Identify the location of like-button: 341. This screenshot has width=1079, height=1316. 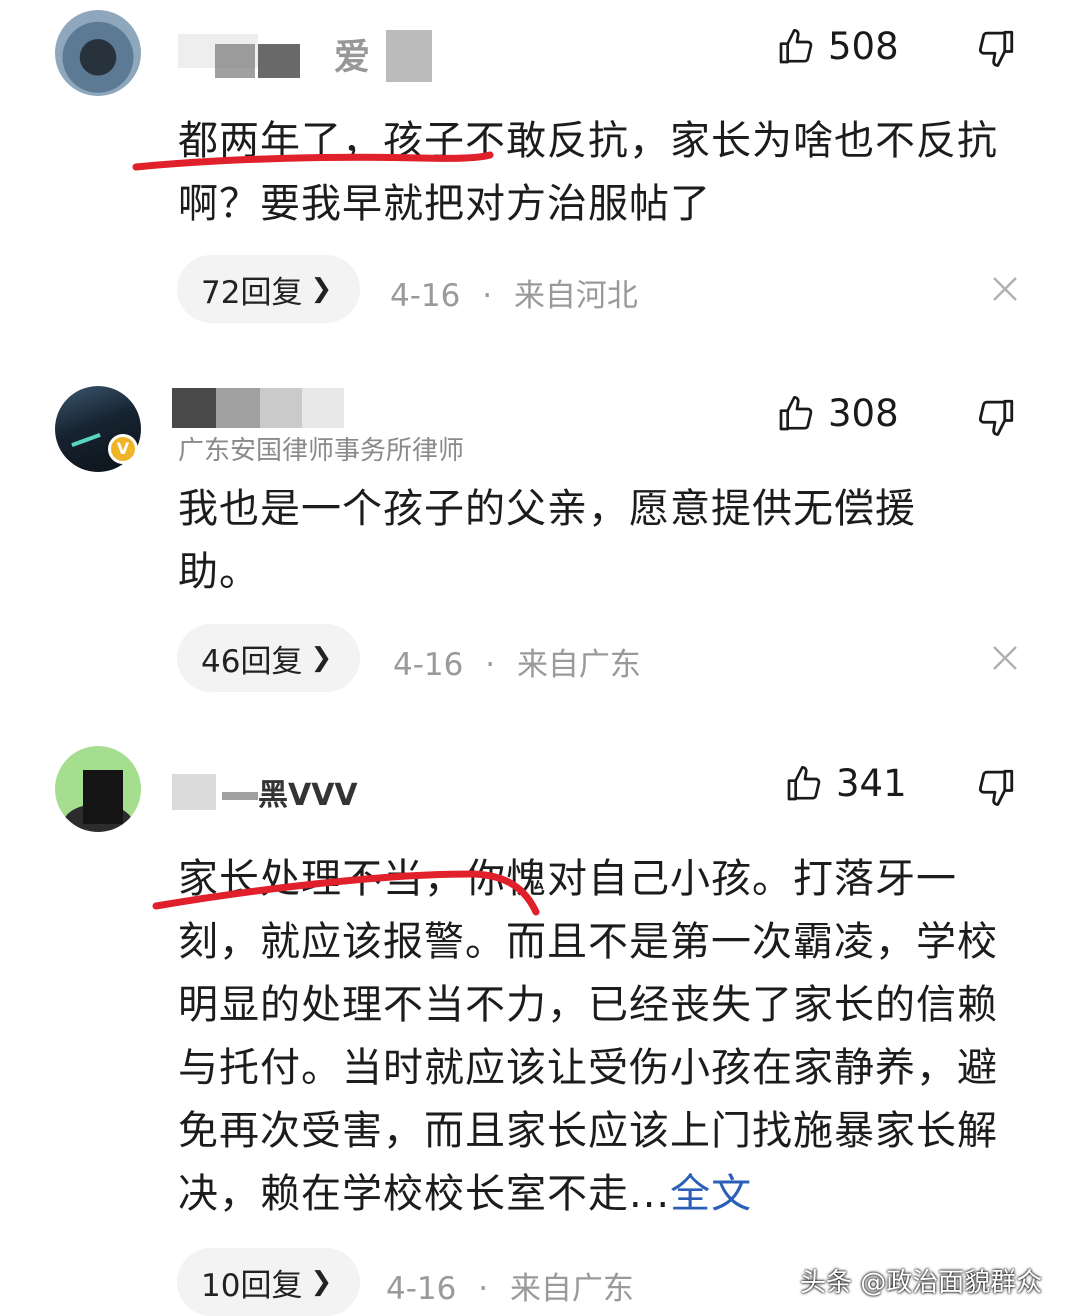
(845, 783).